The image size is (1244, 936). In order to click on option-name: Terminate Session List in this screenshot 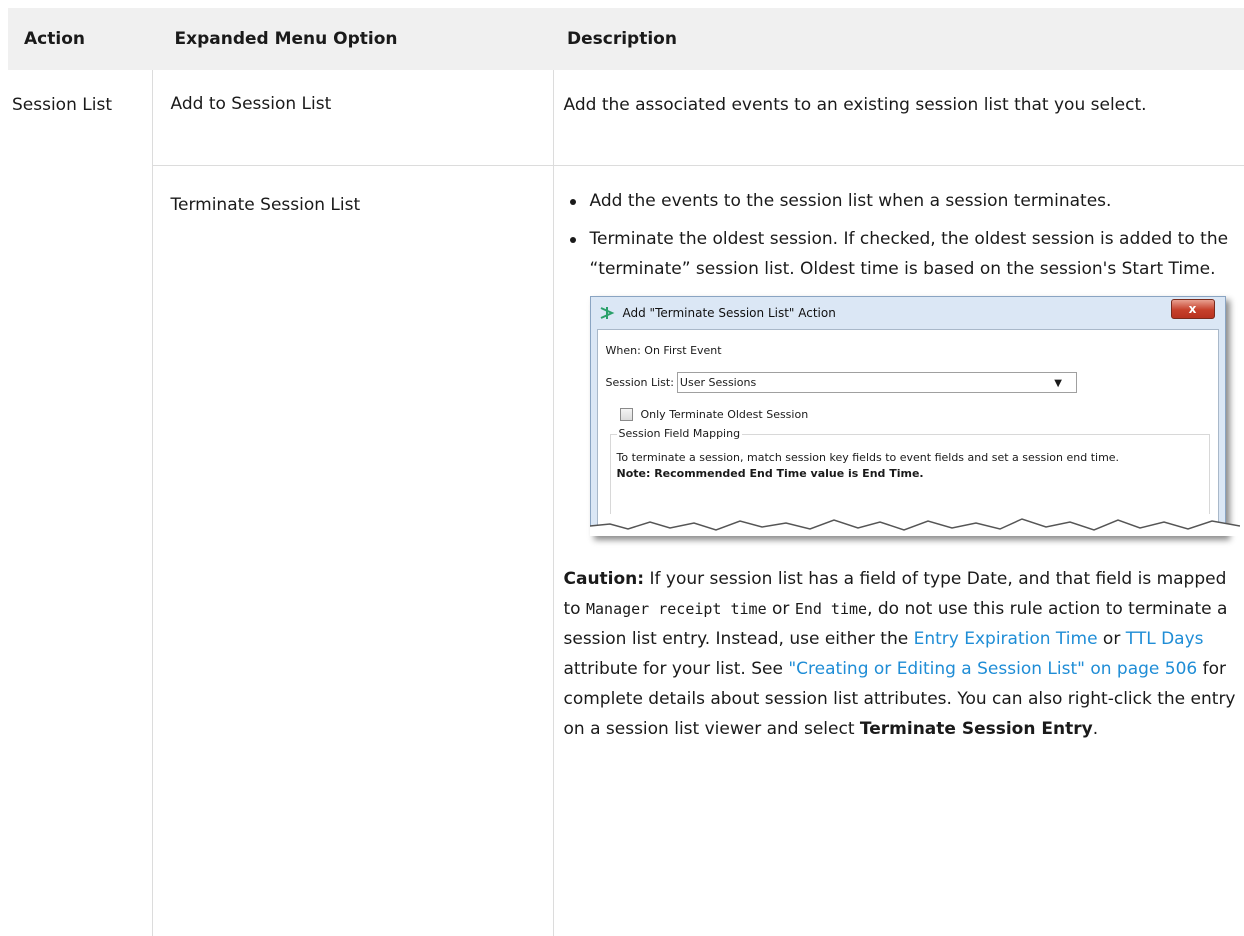, I will do `click(265, 204)`.